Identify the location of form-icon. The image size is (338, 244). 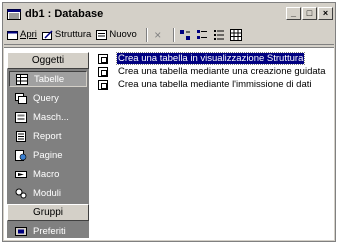
(21, 117).